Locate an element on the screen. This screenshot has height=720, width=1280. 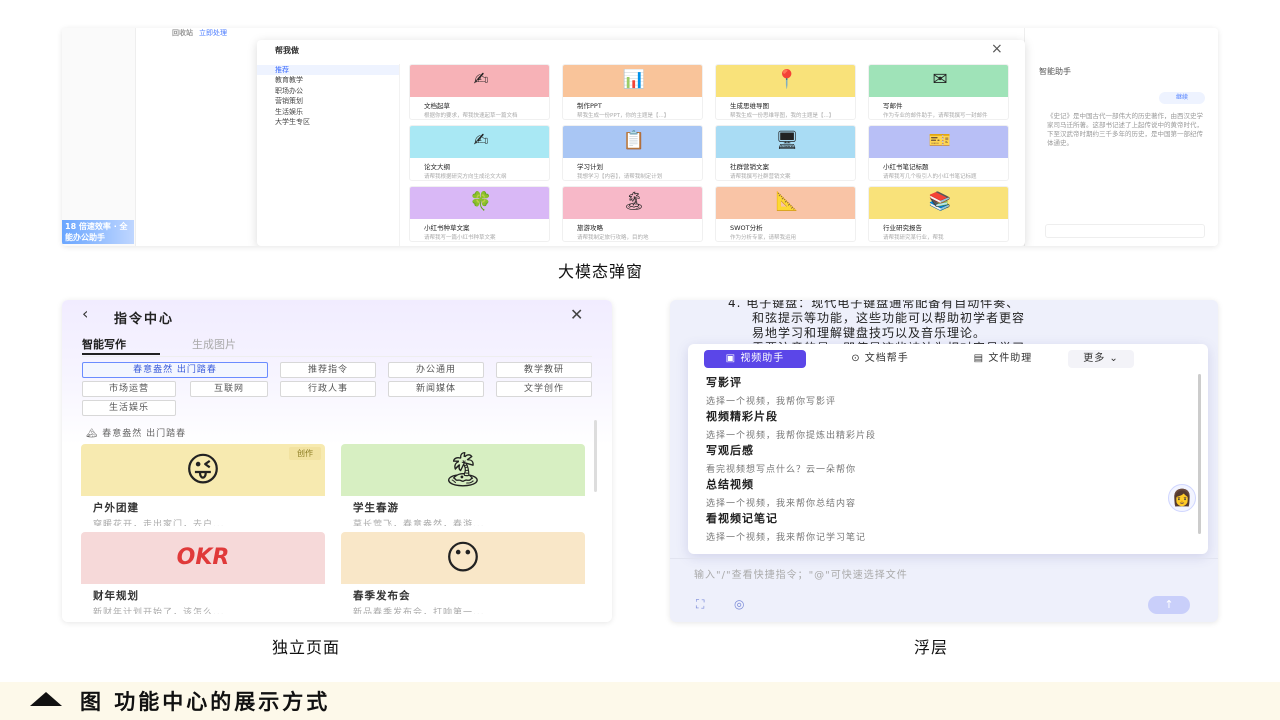
category-item: 营销策划 is located at coordinates (328, 101).